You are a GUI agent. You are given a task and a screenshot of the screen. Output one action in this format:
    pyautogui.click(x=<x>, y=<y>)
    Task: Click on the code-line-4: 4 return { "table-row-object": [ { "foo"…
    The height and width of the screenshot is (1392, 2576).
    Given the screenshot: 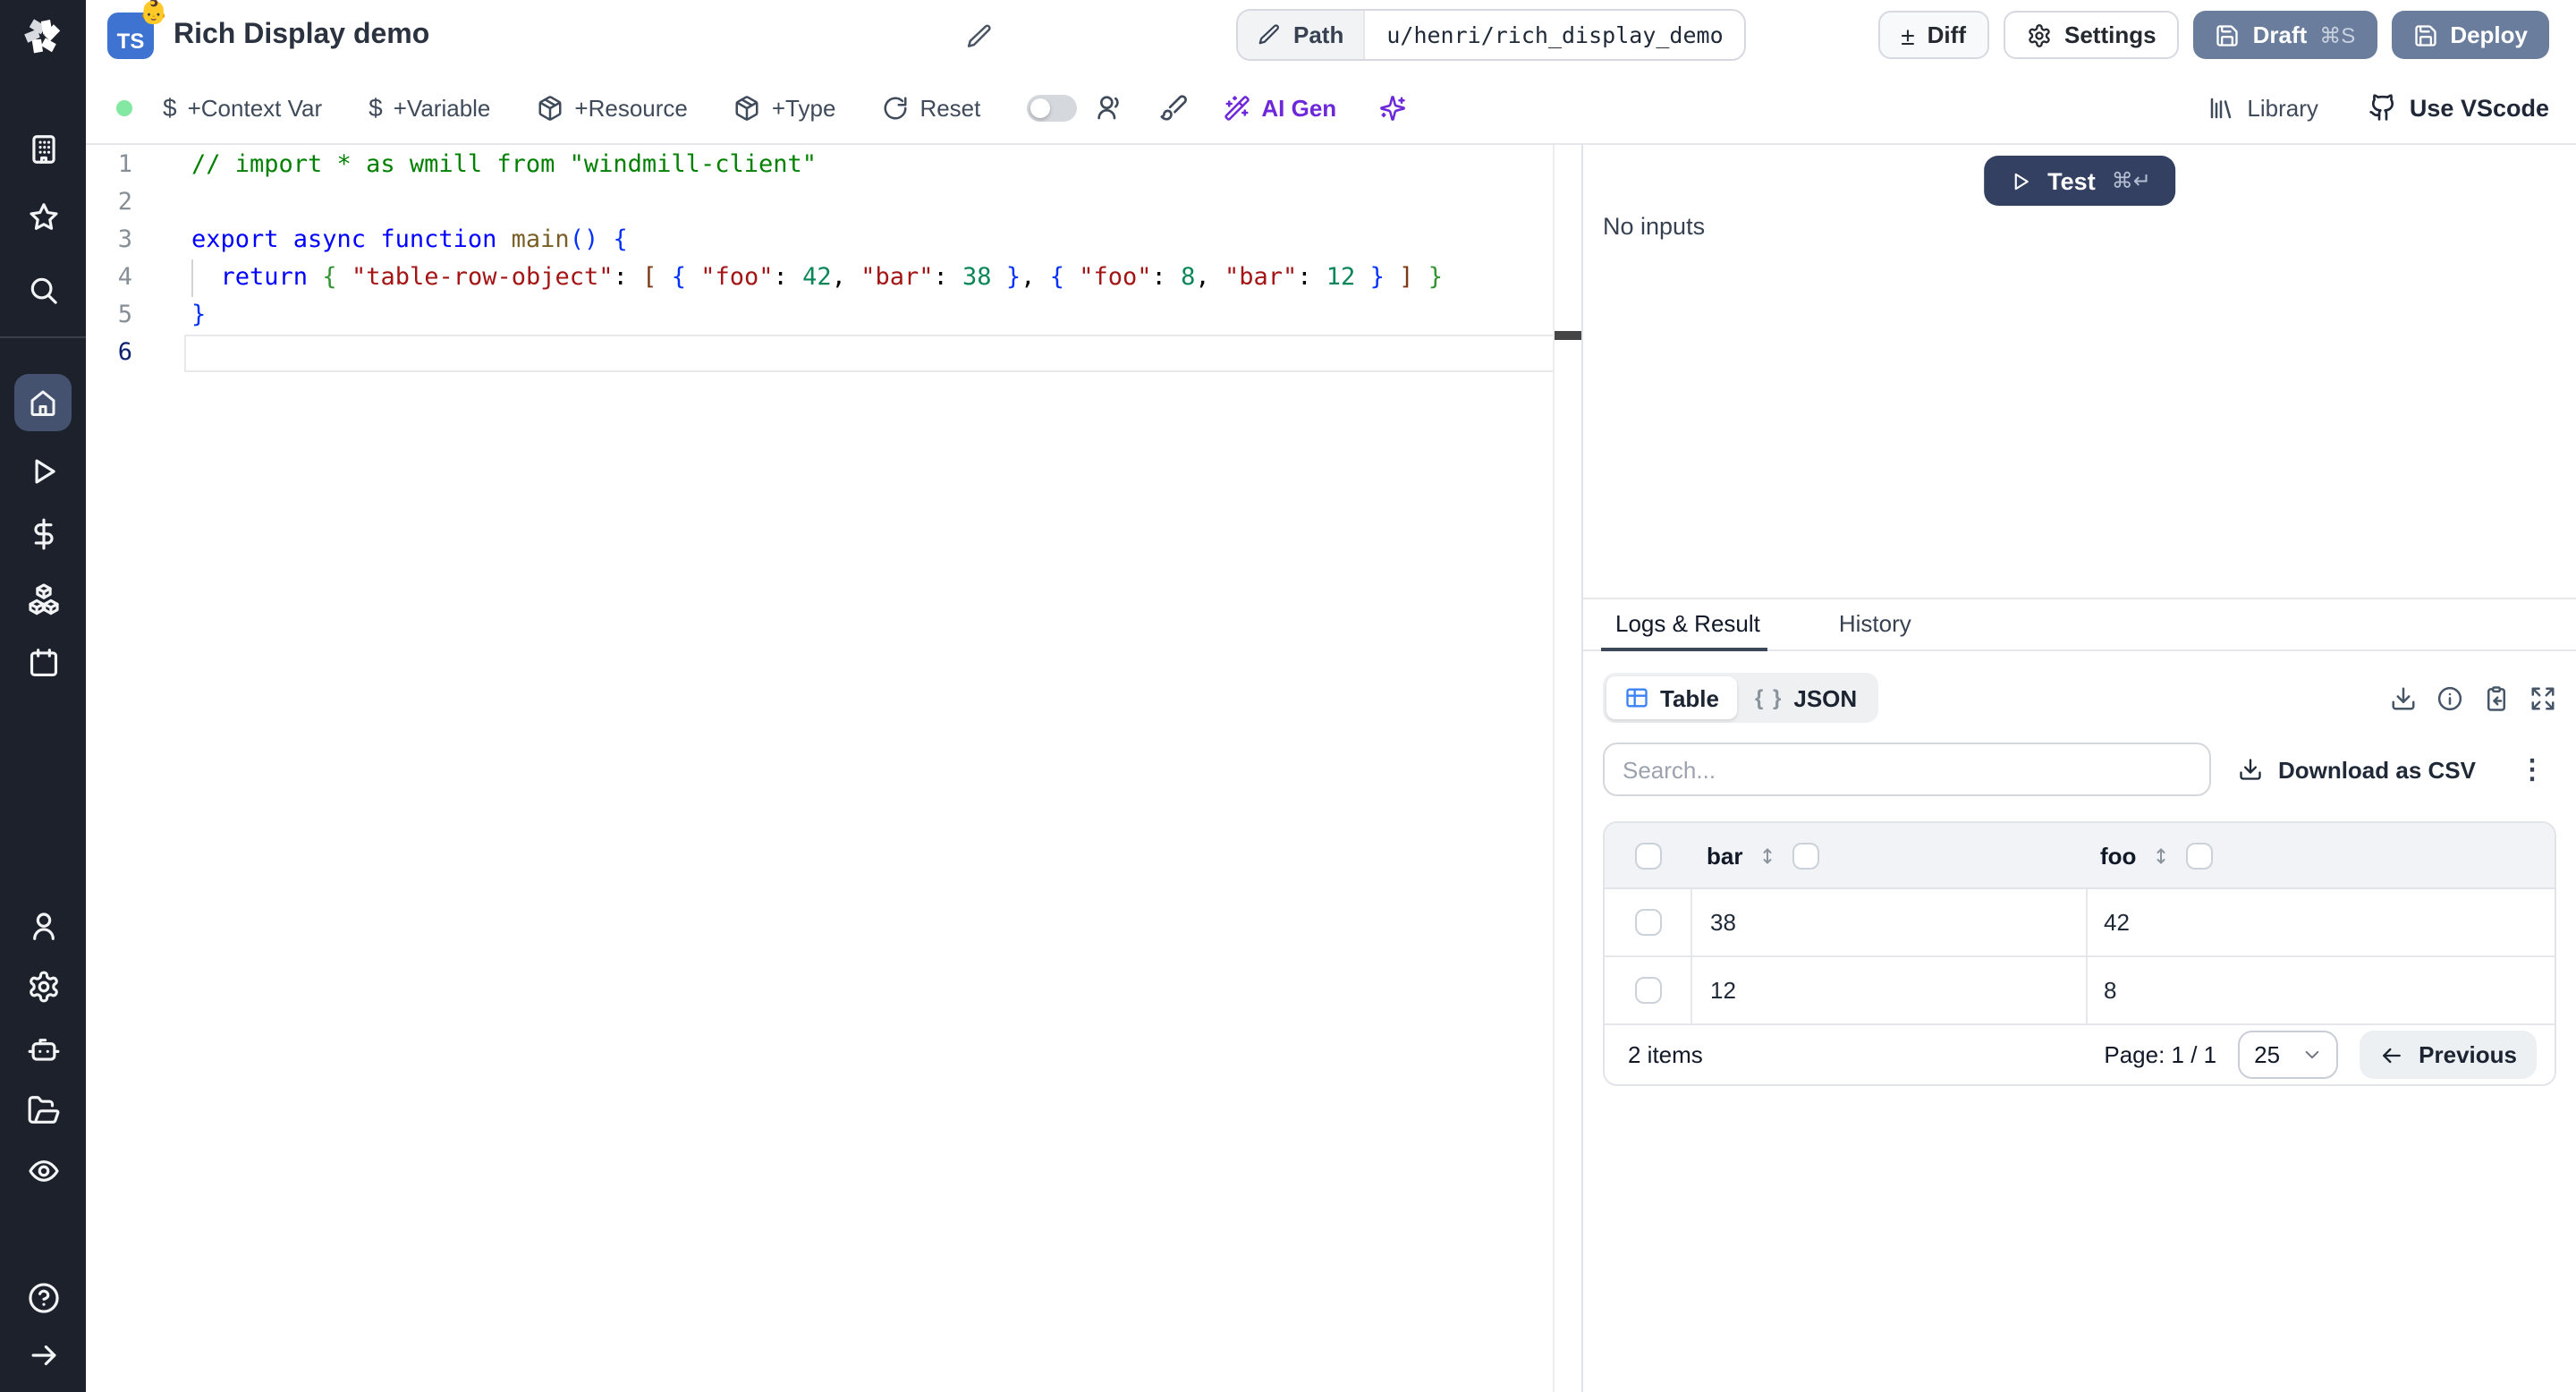 What is the action you would take?
    pyautogui.click(x=833, y=278)
    